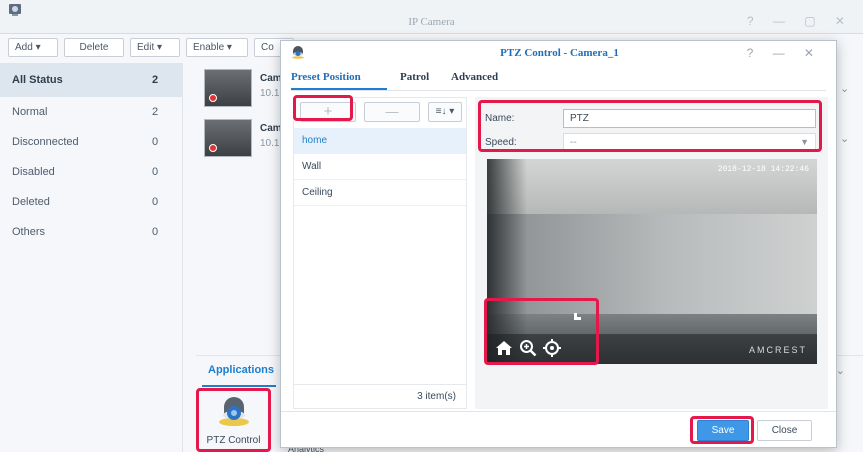 The image size is (863, 452). Describe the element at coordinates (558, 429) in the screenshot. I see `dialog-footer: Save Close` at that location.